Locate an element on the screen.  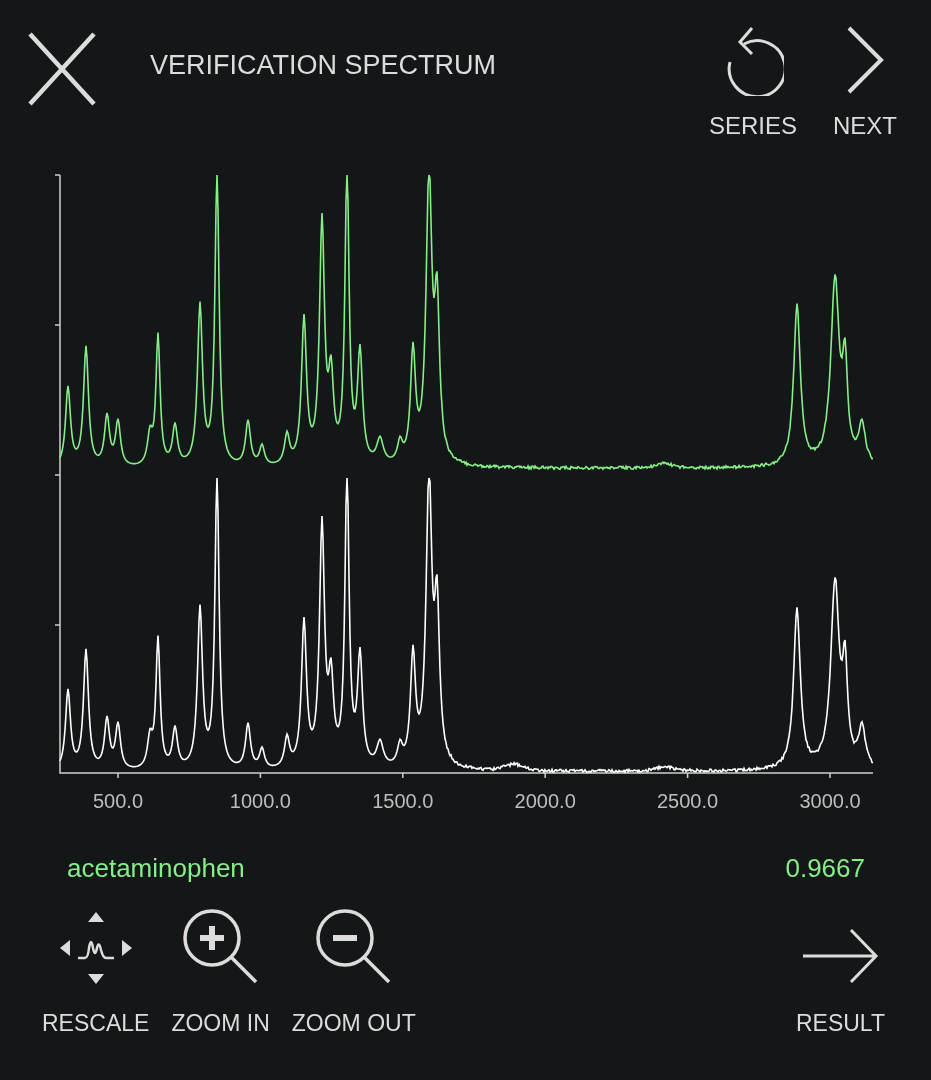
axis-tick-label: 3000.0 is located at coordinates (830, 801).